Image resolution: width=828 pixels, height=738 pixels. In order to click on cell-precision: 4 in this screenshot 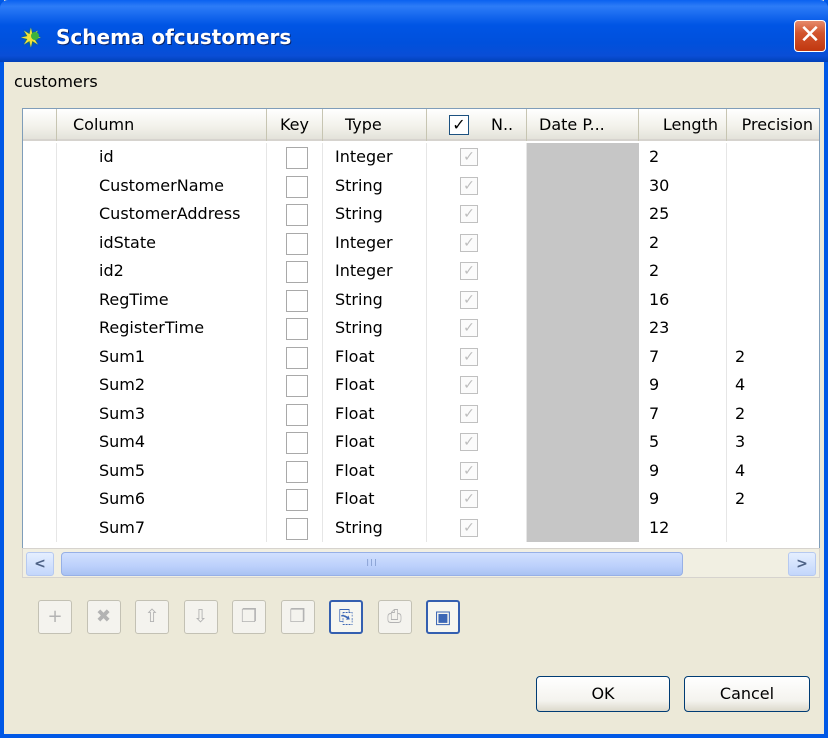, I will do `click(773, 385)`.